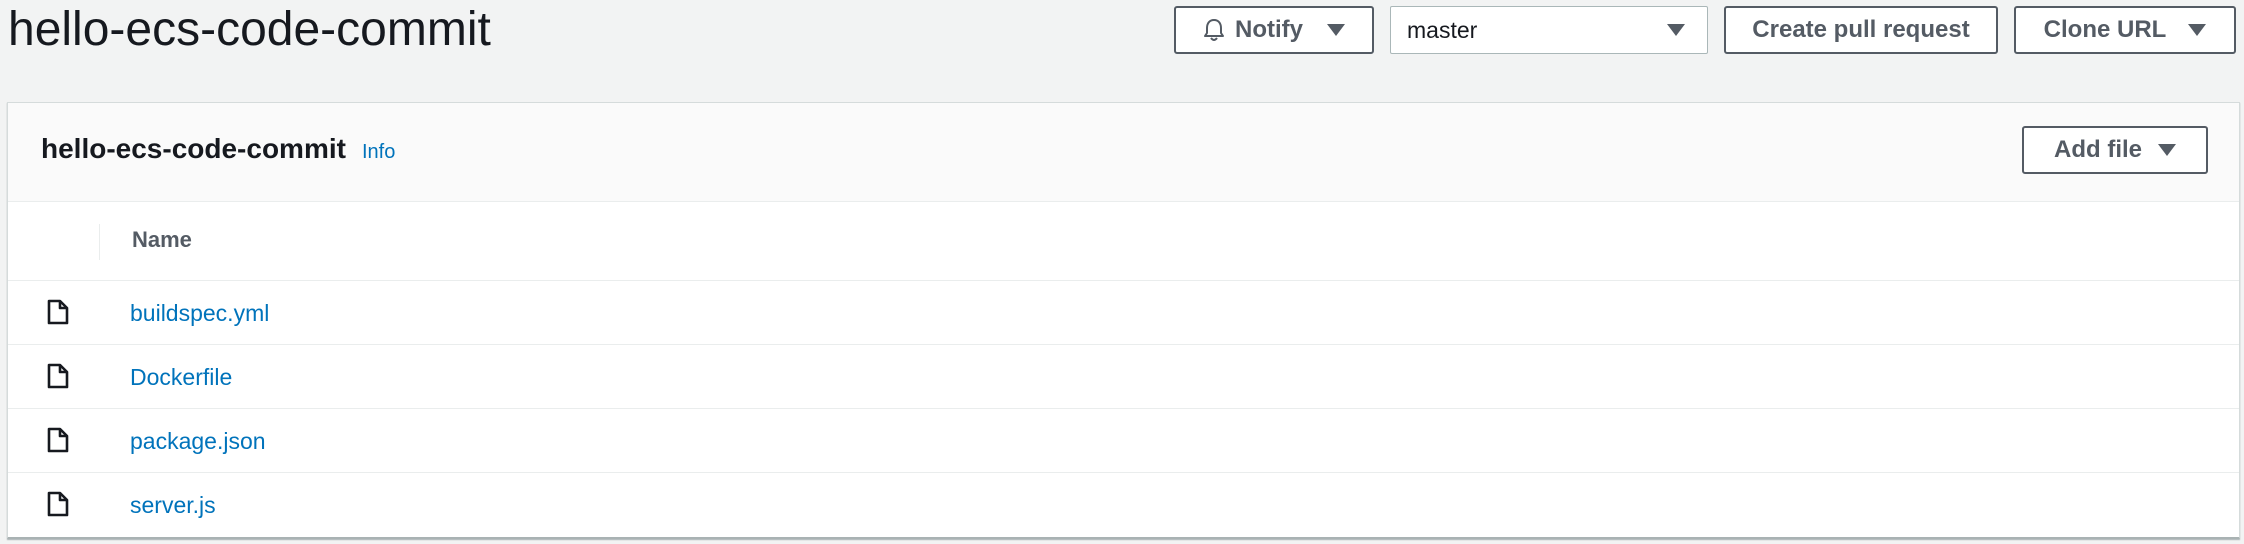  I want to click on table-row: Dockerfile, so click(1123, 377).